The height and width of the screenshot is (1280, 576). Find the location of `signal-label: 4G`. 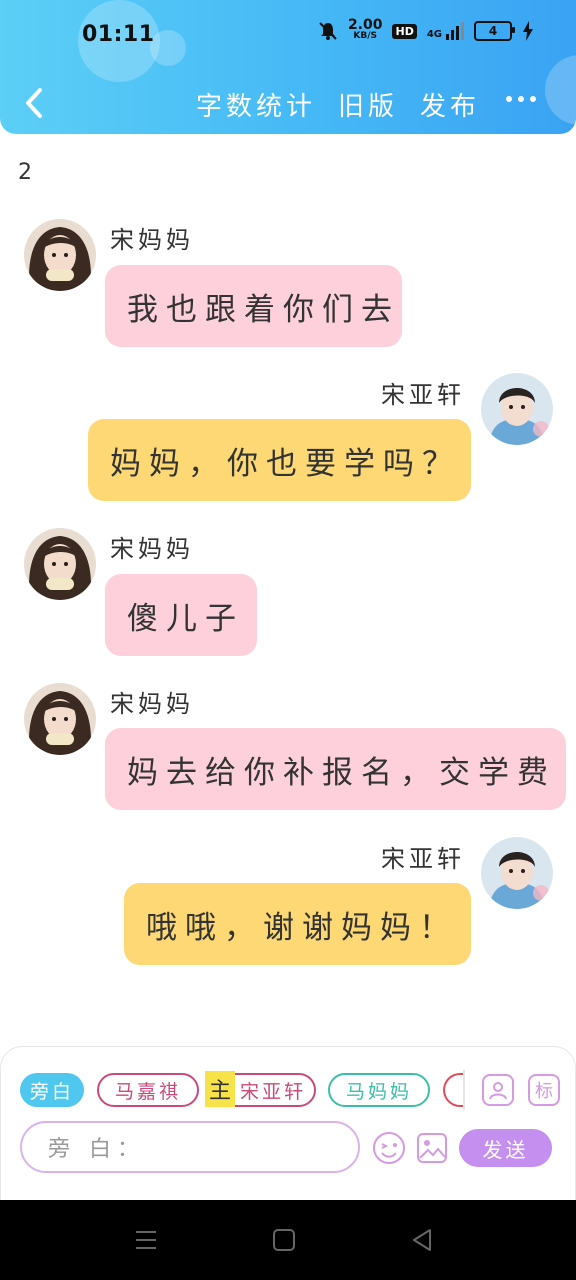

signal-label: 4G is located at coordinates (434, 34).